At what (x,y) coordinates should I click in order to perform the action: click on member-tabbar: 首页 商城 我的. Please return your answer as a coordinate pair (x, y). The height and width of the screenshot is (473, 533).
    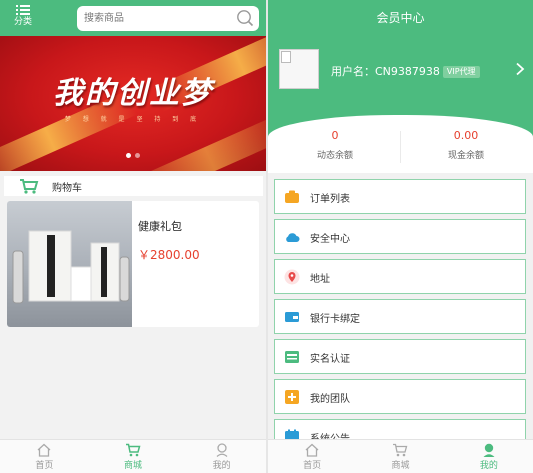
    Looking at the image, I should click on (400, 456).